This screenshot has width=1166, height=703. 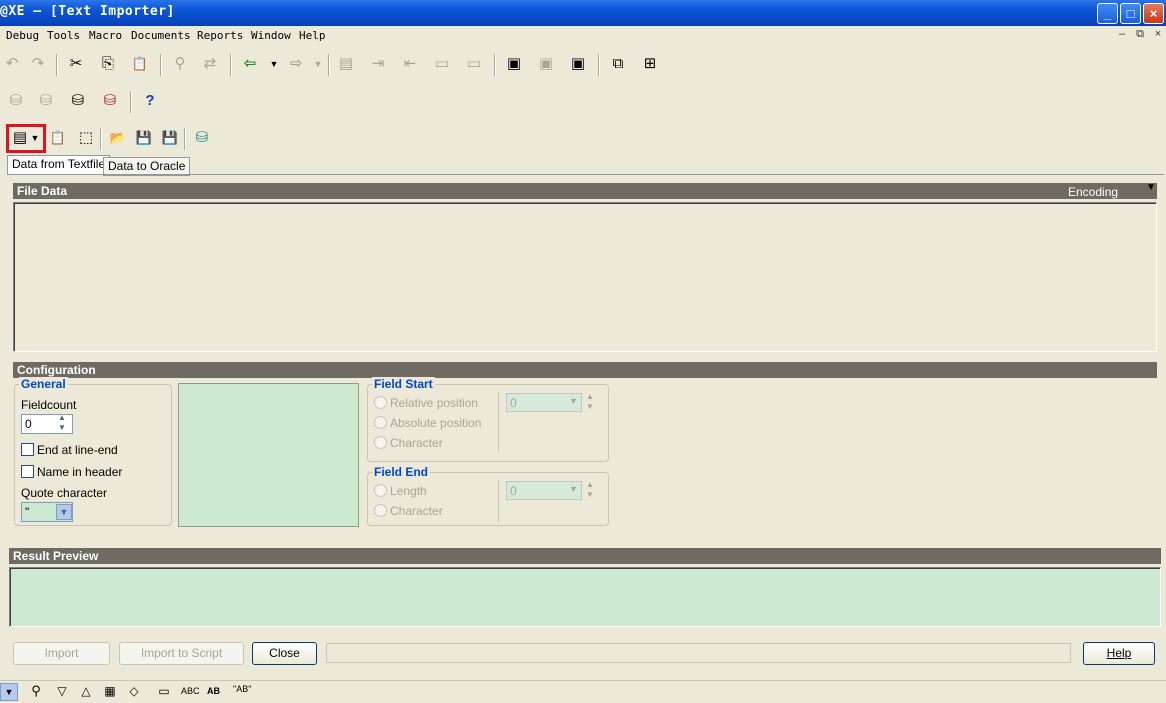 I want to click on menu-window: Window, so click(x=271, y=35).